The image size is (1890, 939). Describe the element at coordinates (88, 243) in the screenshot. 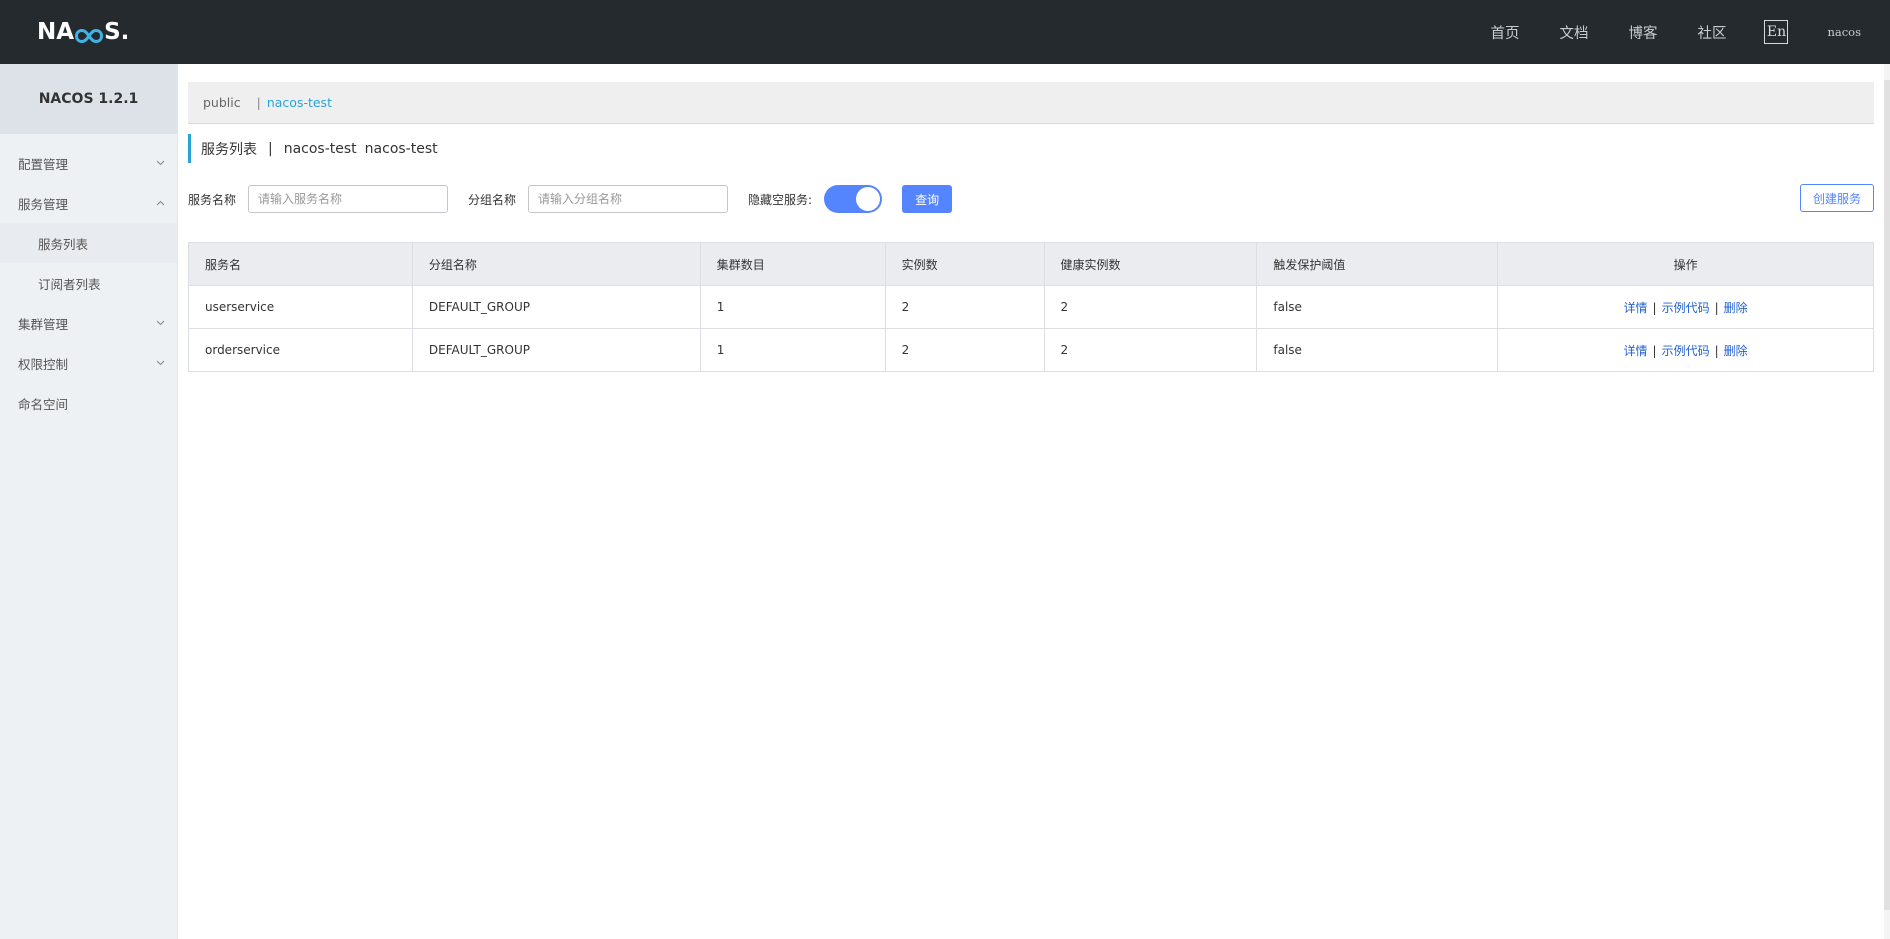

I see `sidebar-item-service-list: 服务列表` at that location.